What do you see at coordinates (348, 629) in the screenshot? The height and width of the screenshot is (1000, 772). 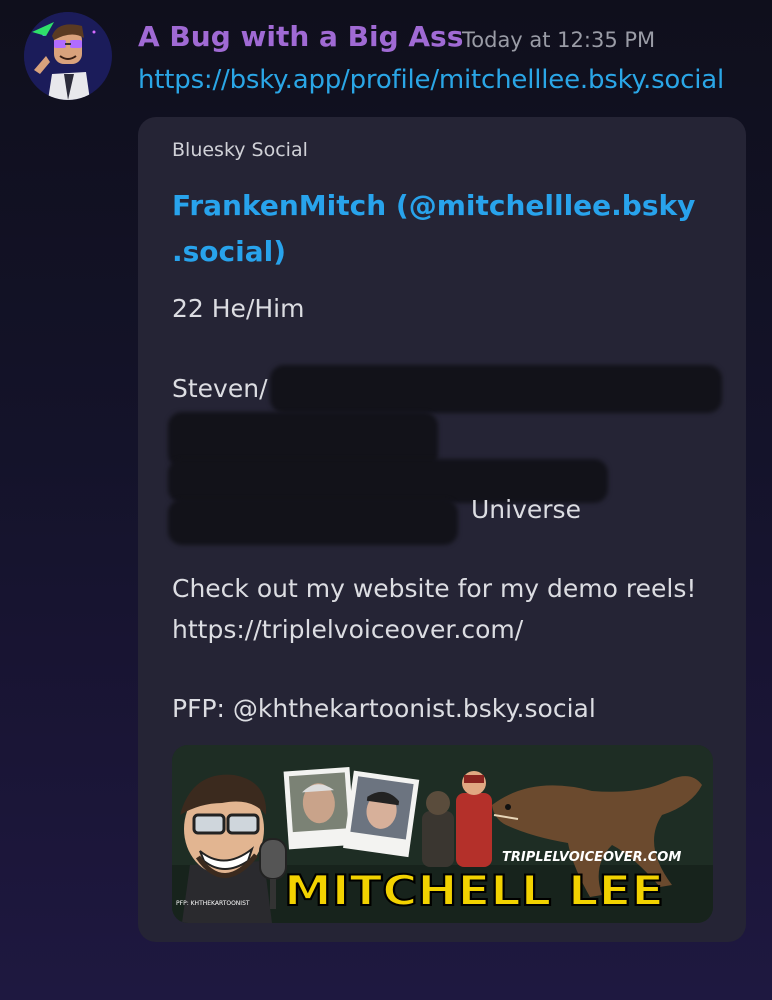 I see `embed-website-text: https://triplelvoiceover.com/` at bounding box center [348, 629].